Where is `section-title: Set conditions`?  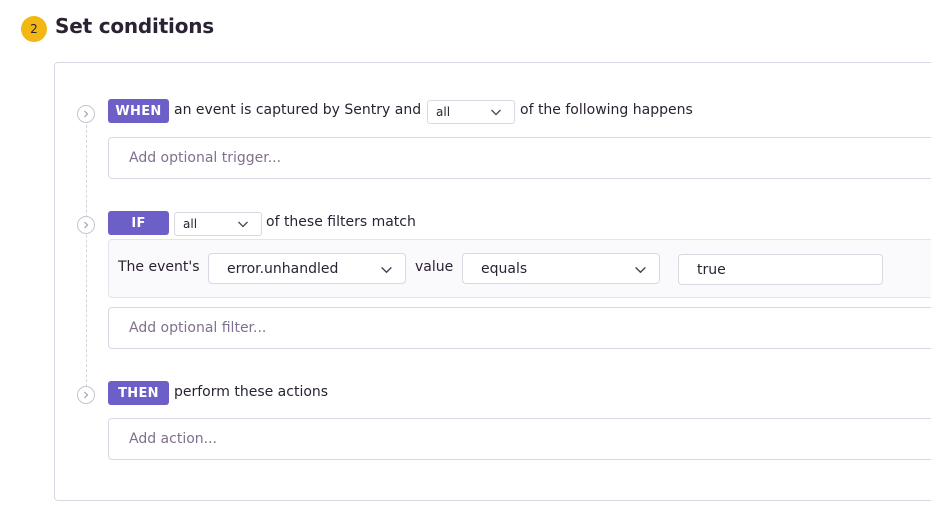 section-title: Set conditions is located at coordinates (134, 26).